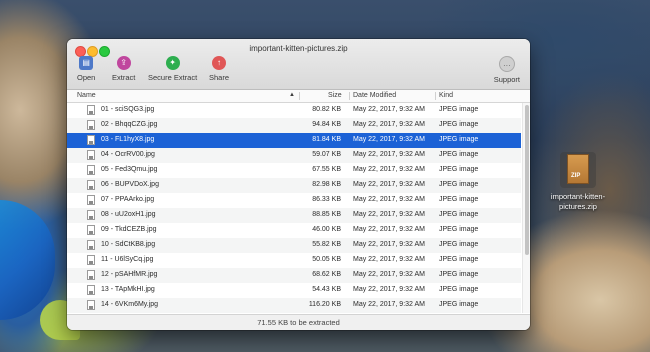 Image resolution: width=650 pixels, height=352 pixels. Describe the element at coordinates (326, 274) in the screenshot. I see `file-size: 68.62 KB` at that location.